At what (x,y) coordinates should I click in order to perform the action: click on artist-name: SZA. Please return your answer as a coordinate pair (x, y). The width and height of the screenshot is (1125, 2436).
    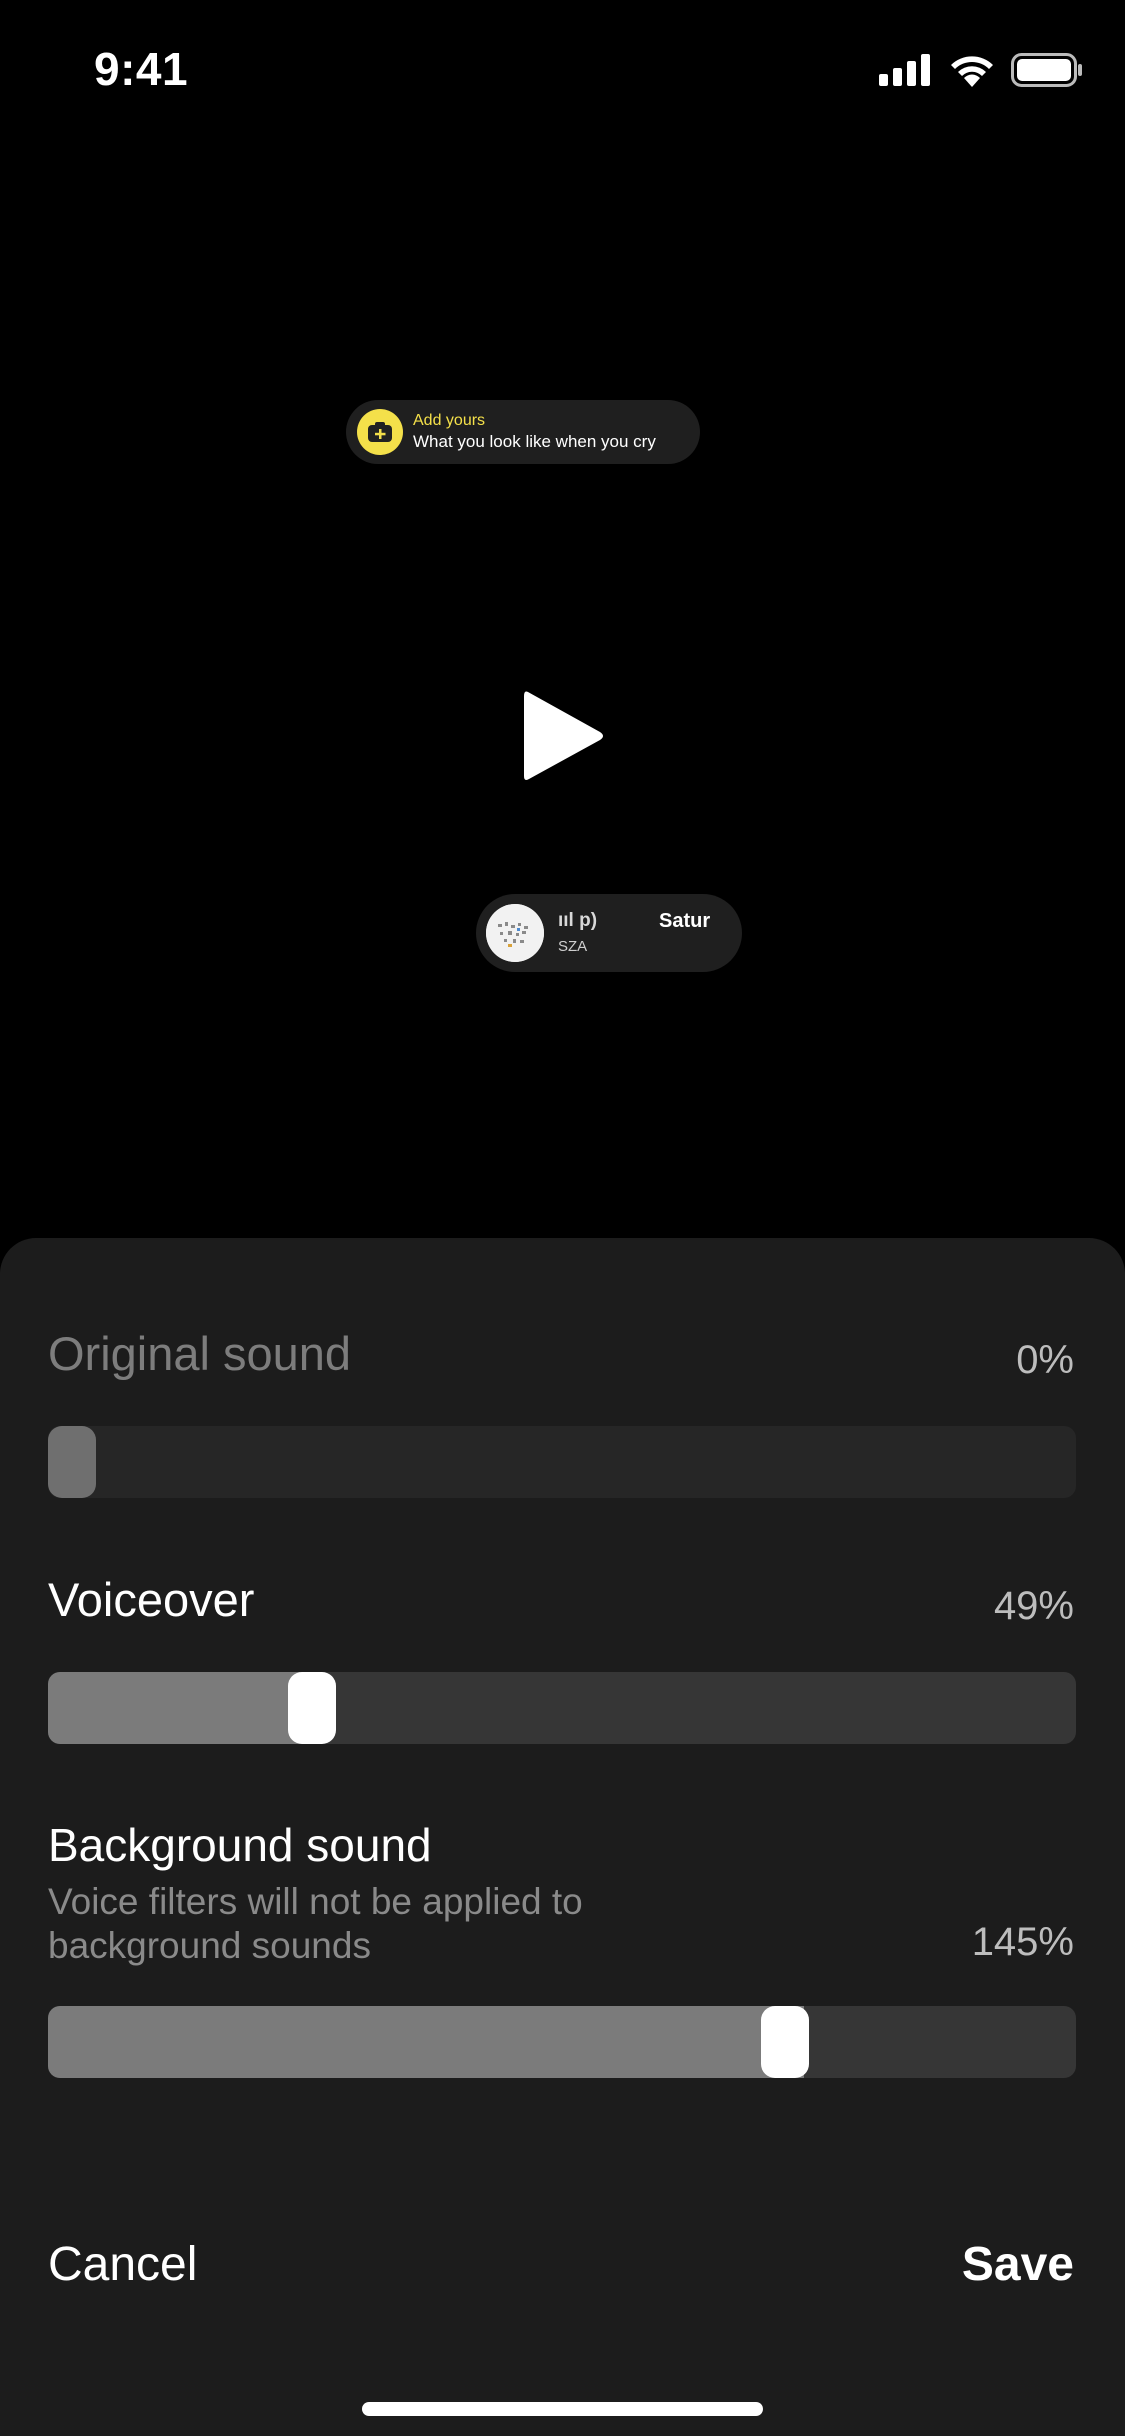
    Looking at the image, I should click on (573, 946).